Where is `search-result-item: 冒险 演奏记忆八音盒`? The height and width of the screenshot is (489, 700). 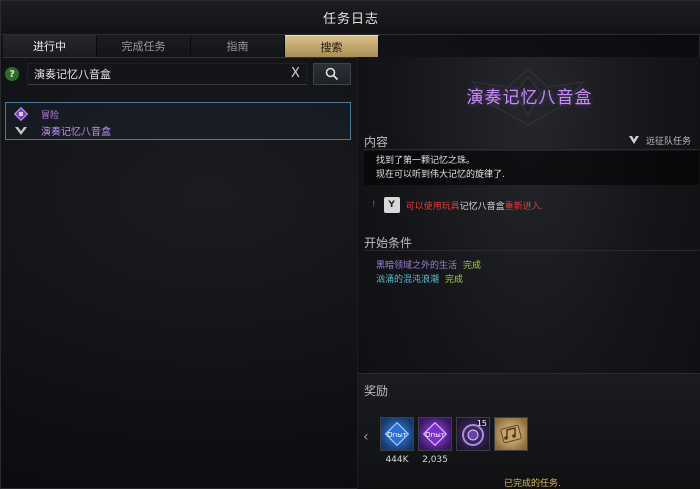
search-result-item: 冒险 演奏记忆八音盒 is located at coordinates (178, 121).